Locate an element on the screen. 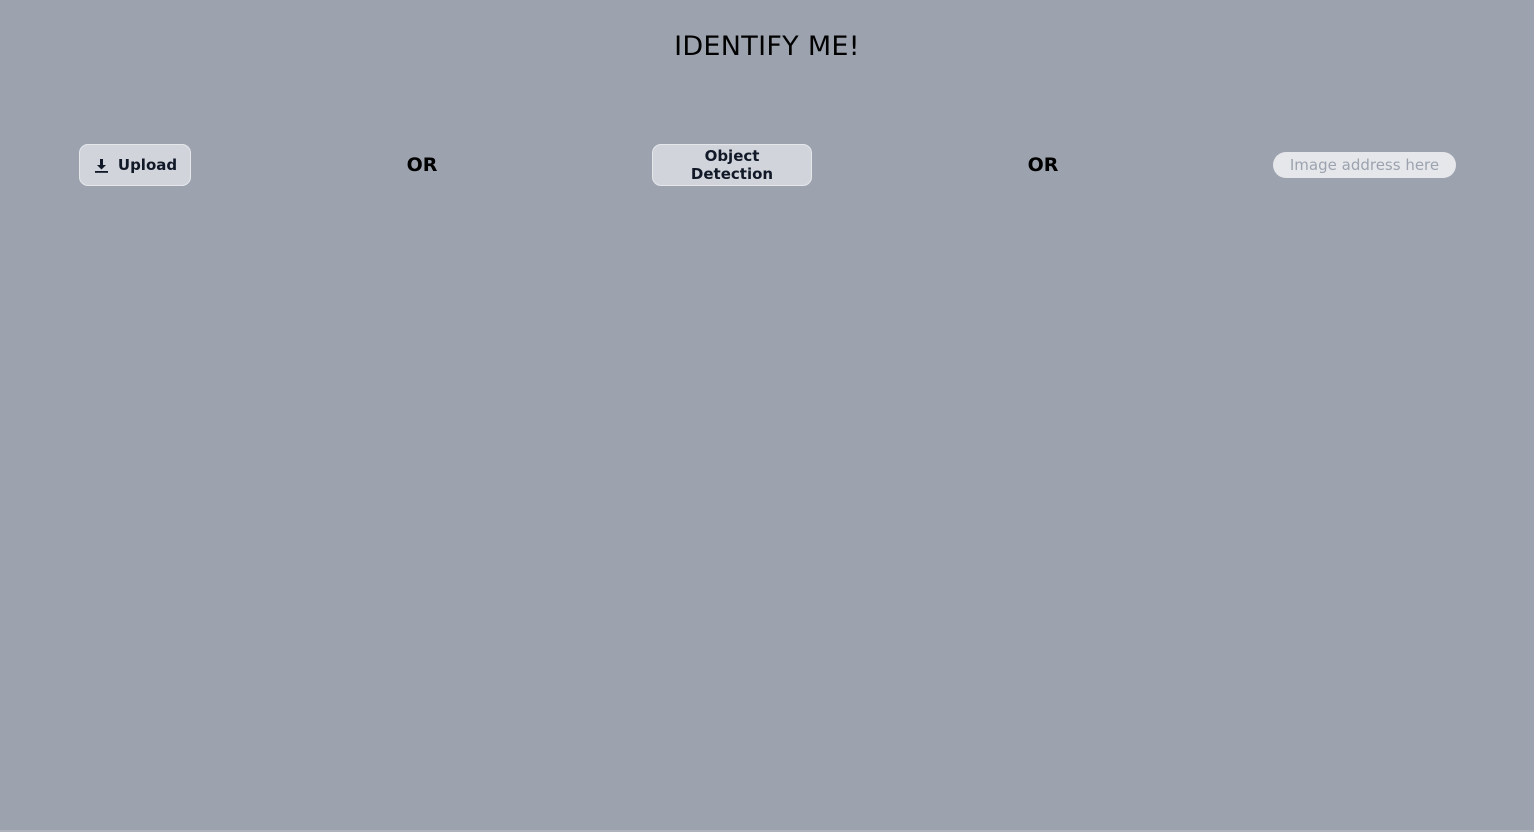  object-detection-button: Object Detection is located at coordinates (732, 165).